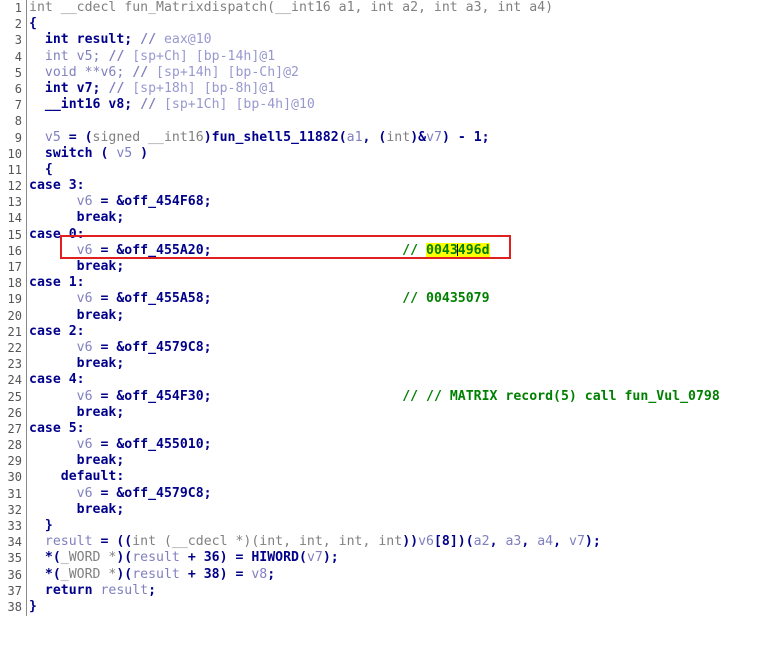 The height and width of the screenshot is (664, 778). What do you see at coordinates (389, 332) in the screenshot?
I see `code-line: 21 case 2:` at bounding box center [389, 332].